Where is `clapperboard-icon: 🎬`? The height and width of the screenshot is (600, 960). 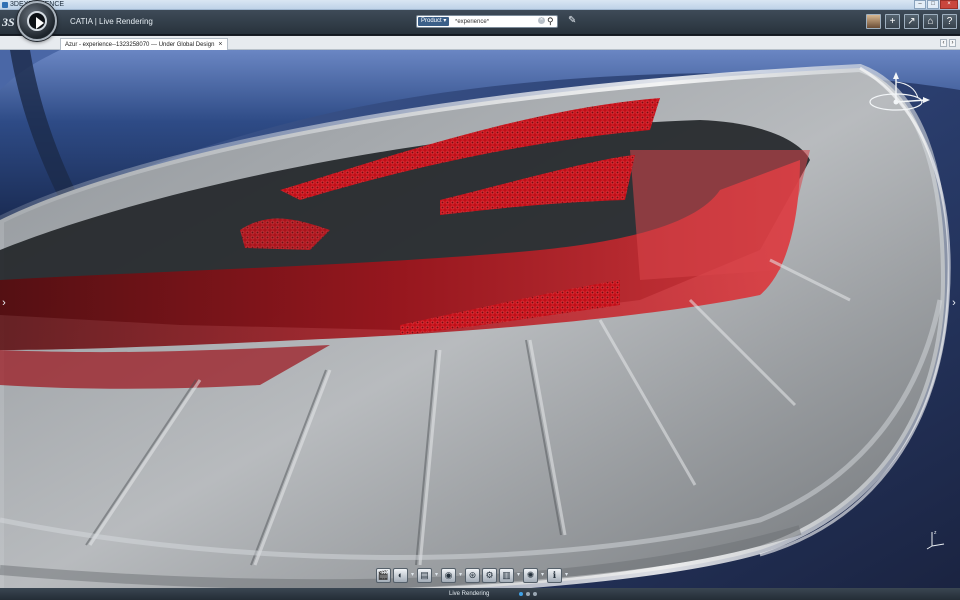 clapperboard-icon: 🎬 is located at coordinates (383, 575).